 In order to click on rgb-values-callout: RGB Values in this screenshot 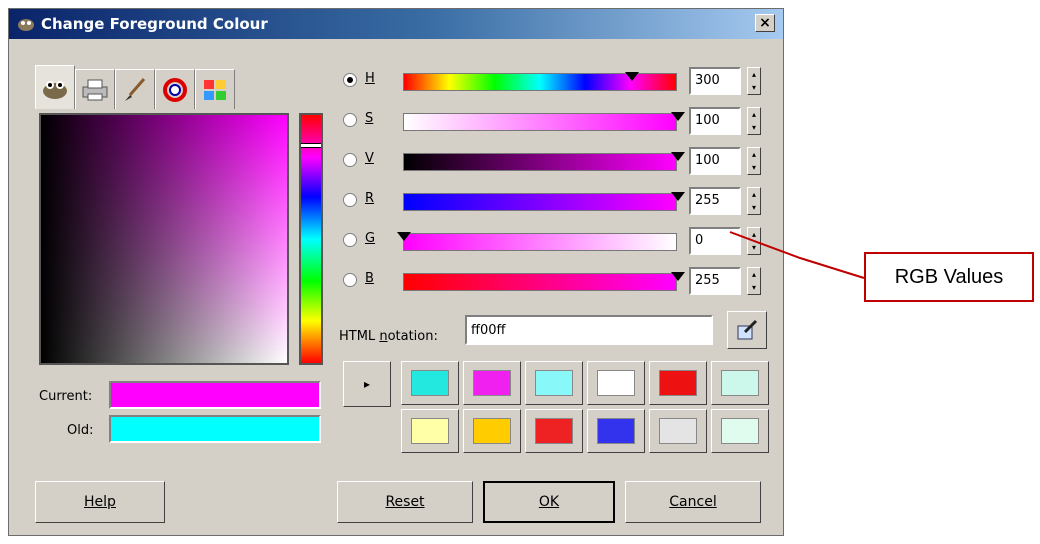, I will do `click(949, 277)`.